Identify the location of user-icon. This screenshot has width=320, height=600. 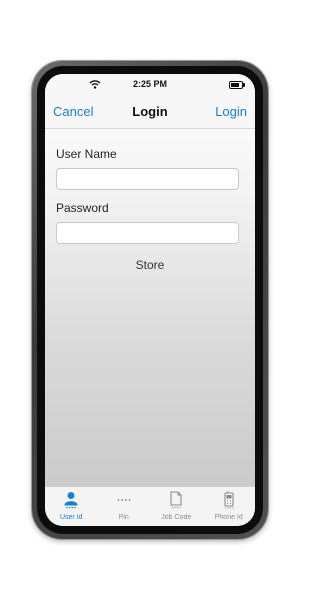
(71, 500).